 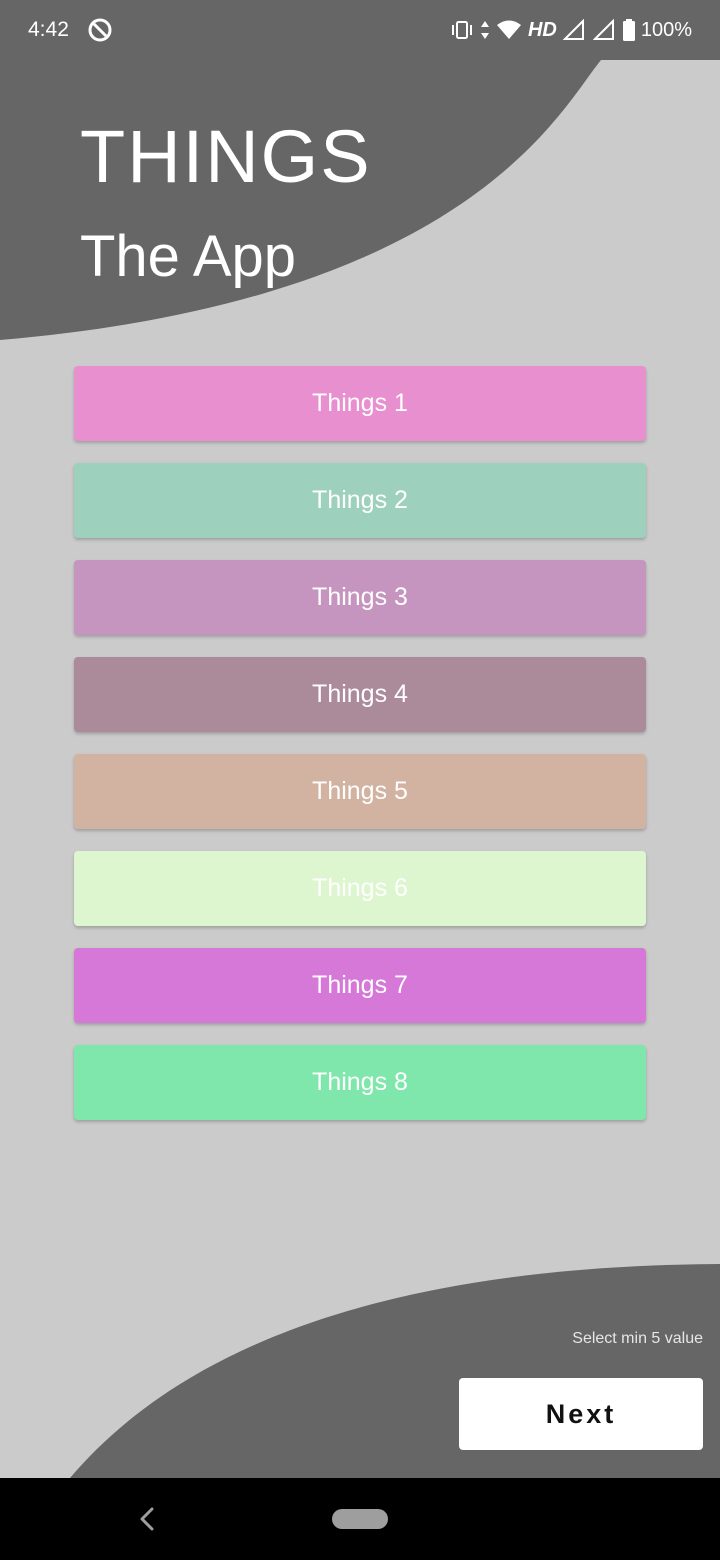 I want to click on battery-percent: 100%, so click(x=666, y=29).